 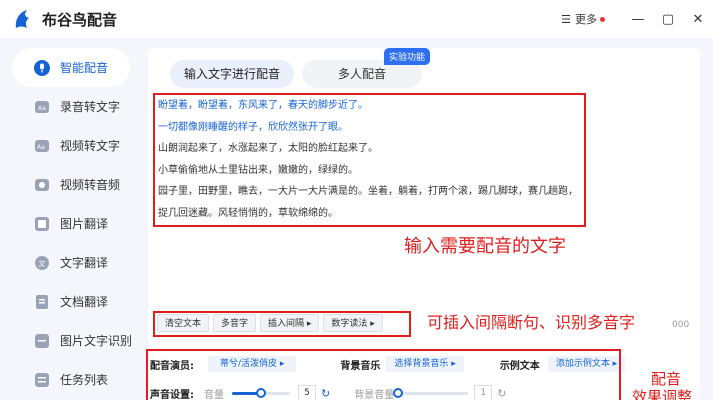 I want to click on sidebar-item-label: 任务列表, so click(x=84, y=380).